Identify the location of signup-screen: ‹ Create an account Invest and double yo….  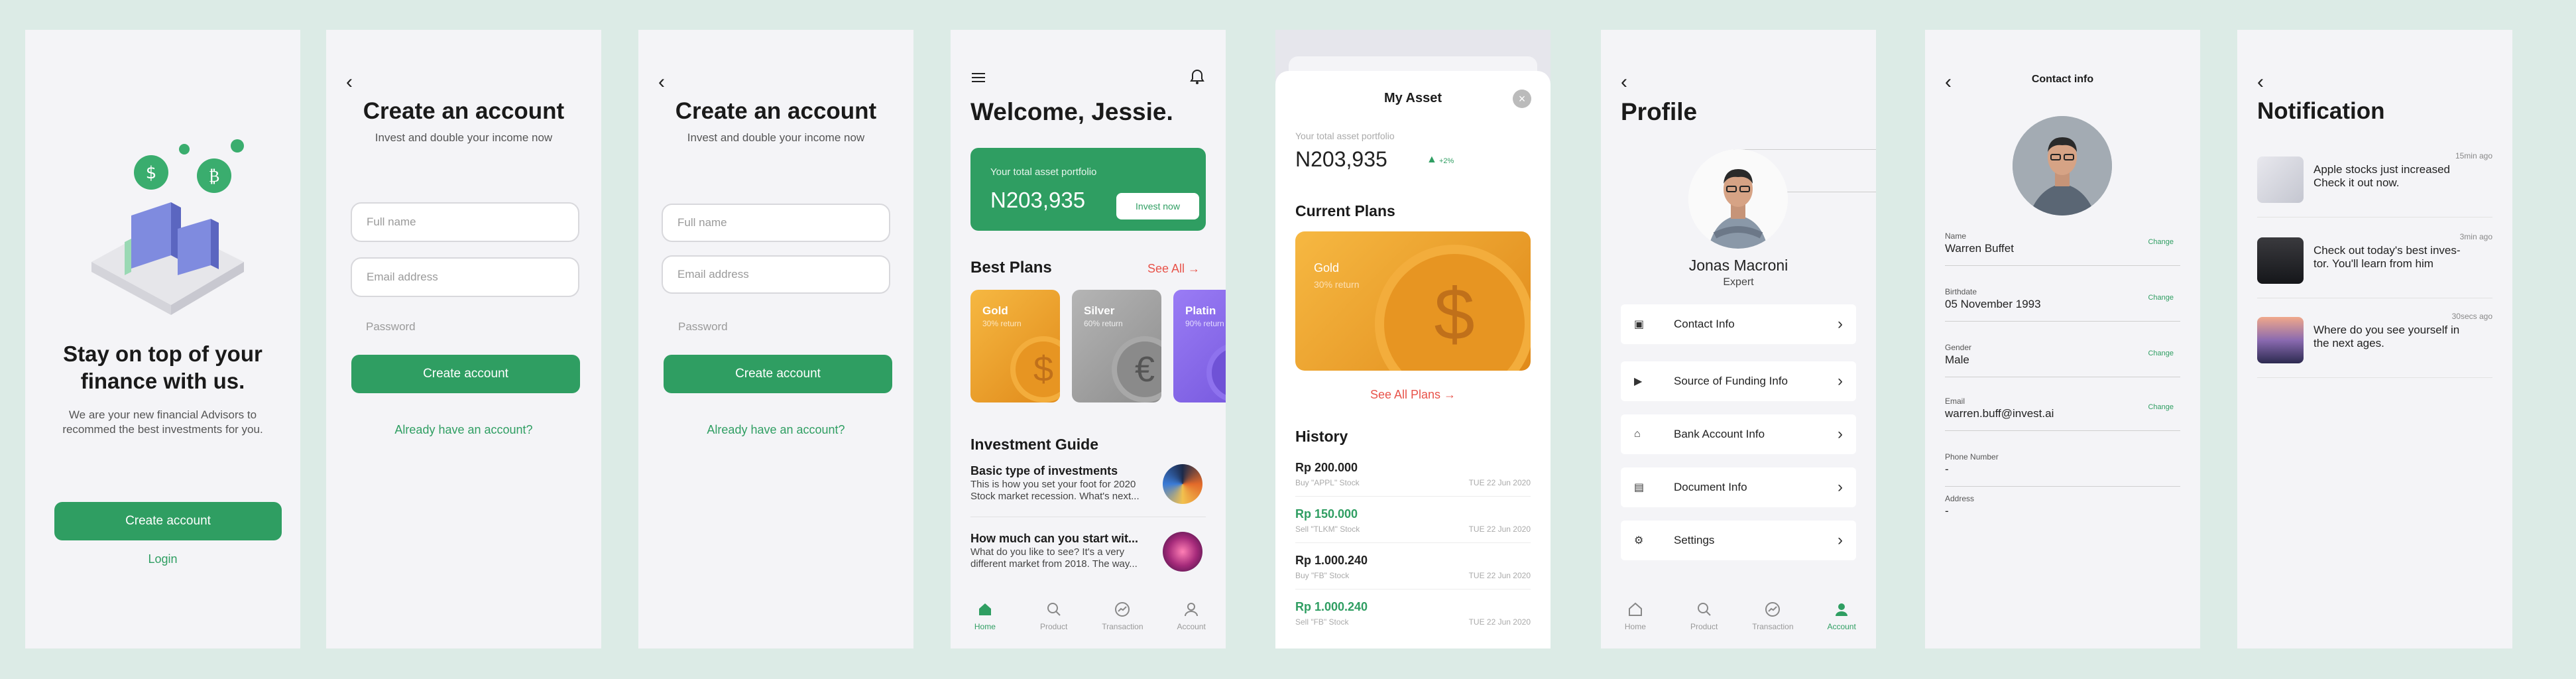
(464, 339).